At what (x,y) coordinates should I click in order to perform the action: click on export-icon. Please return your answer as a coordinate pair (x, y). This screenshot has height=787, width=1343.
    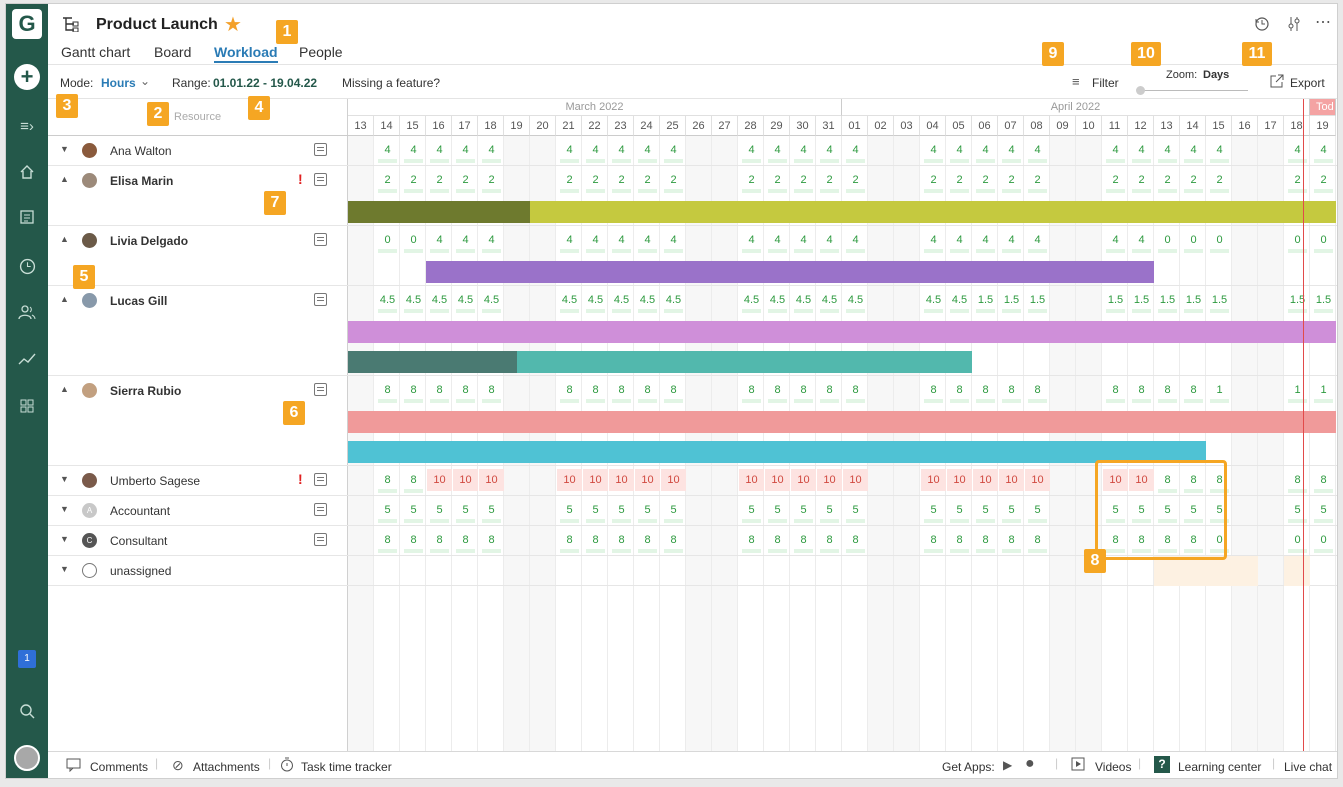
    Looking at the image, I should click on (1277, 82).